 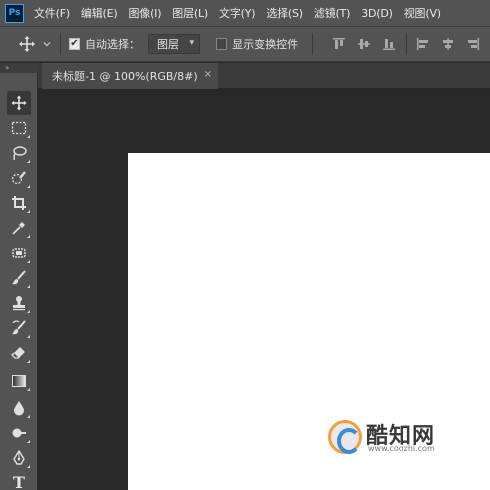 What do you see at coordinates (221, 44) in the screenshot?
I see `show-transform-checkbox` at bounding box center [221, 44].